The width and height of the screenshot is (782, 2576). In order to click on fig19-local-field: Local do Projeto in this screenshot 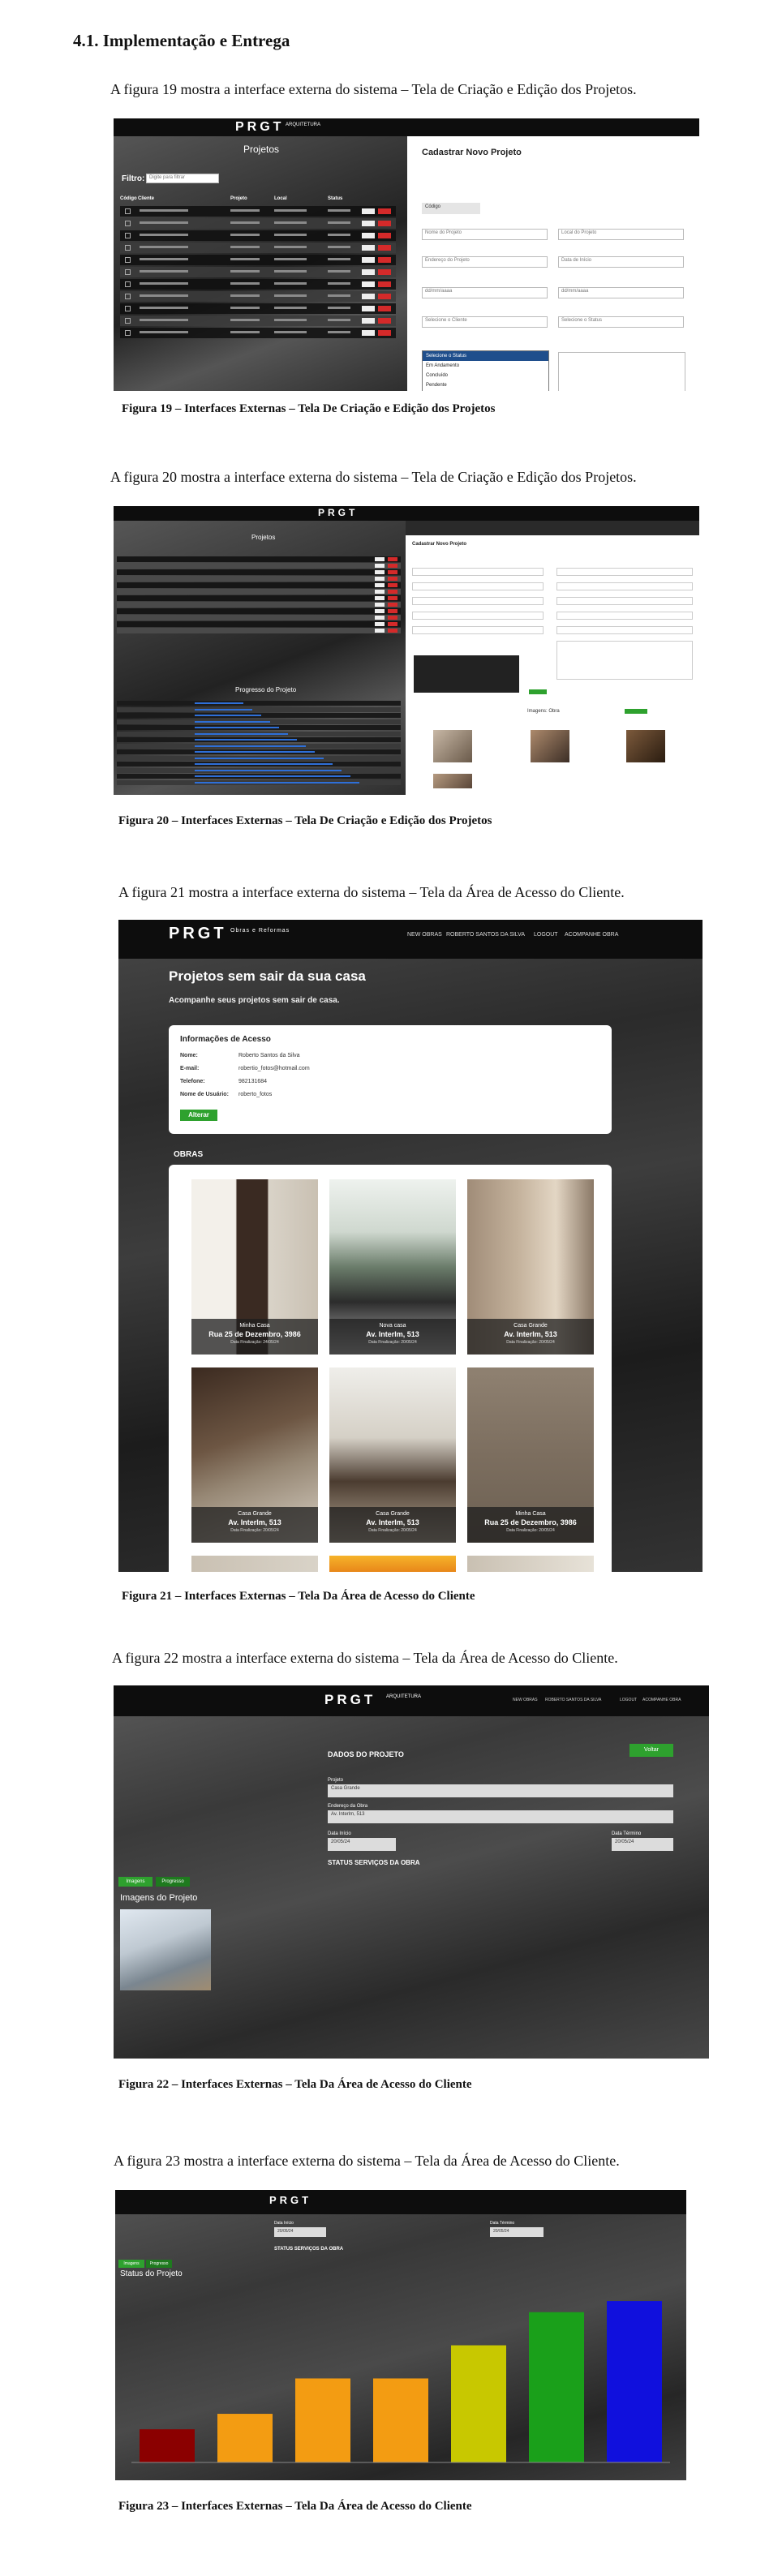, I will do `click(621, 234)`.